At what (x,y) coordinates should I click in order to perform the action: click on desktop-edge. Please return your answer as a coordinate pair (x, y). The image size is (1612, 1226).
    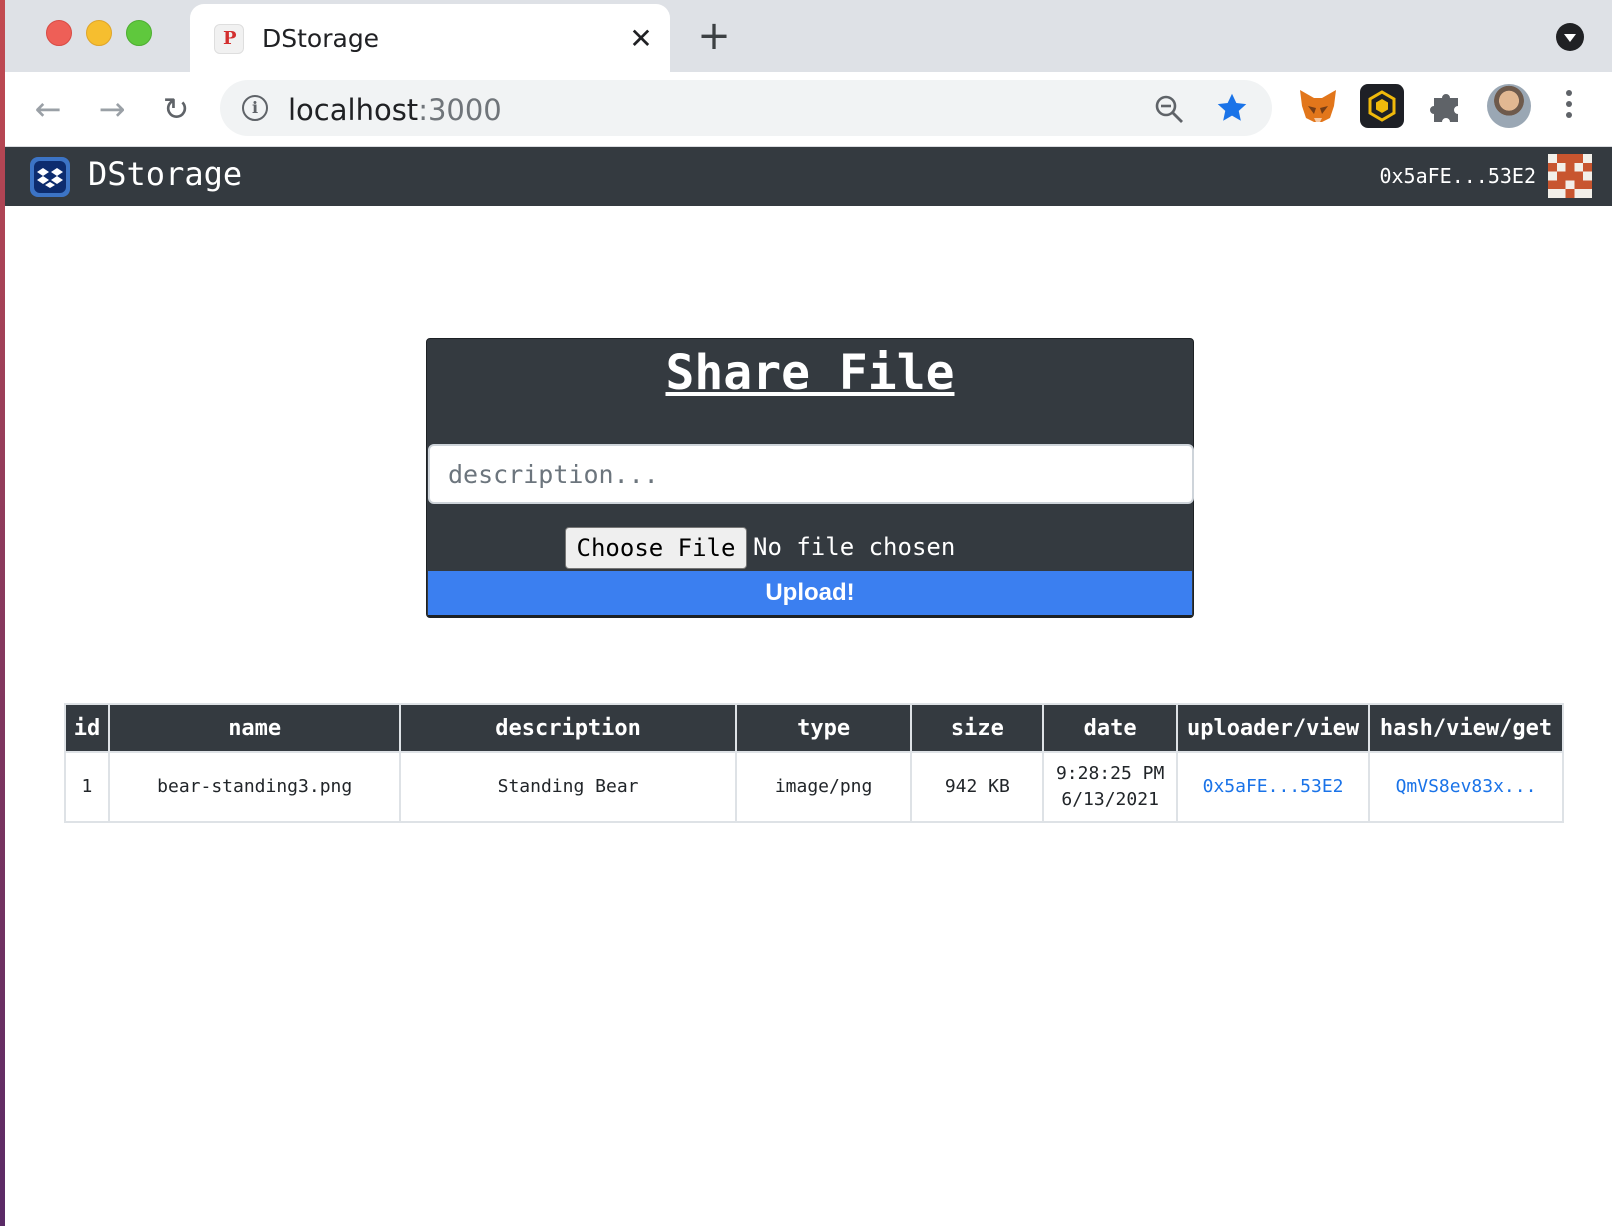
    Looking at the image, I should click on (2, 613).